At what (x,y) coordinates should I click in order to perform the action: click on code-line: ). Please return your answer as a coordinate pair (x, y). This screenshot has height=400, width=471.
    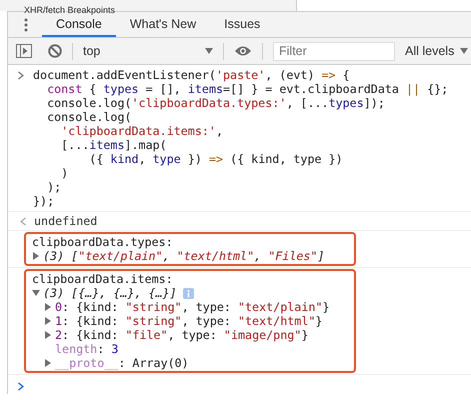
    Looking at the image, I should click on (65, 173).